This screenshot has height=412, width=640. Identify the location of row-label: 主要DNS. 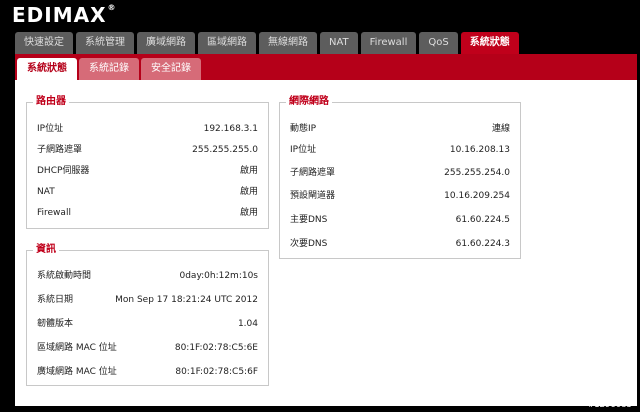
(309, 220).